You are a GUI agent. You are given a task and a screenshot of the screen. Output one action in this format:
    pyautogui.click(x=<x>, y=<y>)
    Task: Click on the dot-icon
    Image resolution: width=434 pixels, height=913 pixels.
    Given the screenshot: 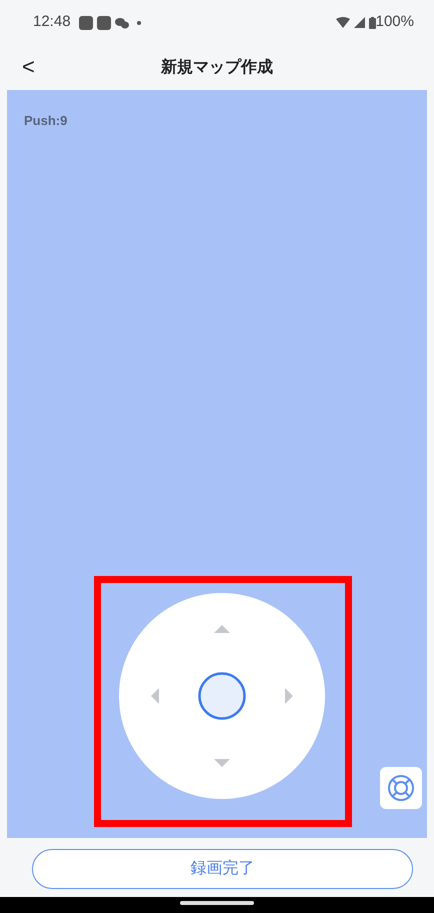 What is the action you would take?
    pyautogui.click(x=138, y=22)
    